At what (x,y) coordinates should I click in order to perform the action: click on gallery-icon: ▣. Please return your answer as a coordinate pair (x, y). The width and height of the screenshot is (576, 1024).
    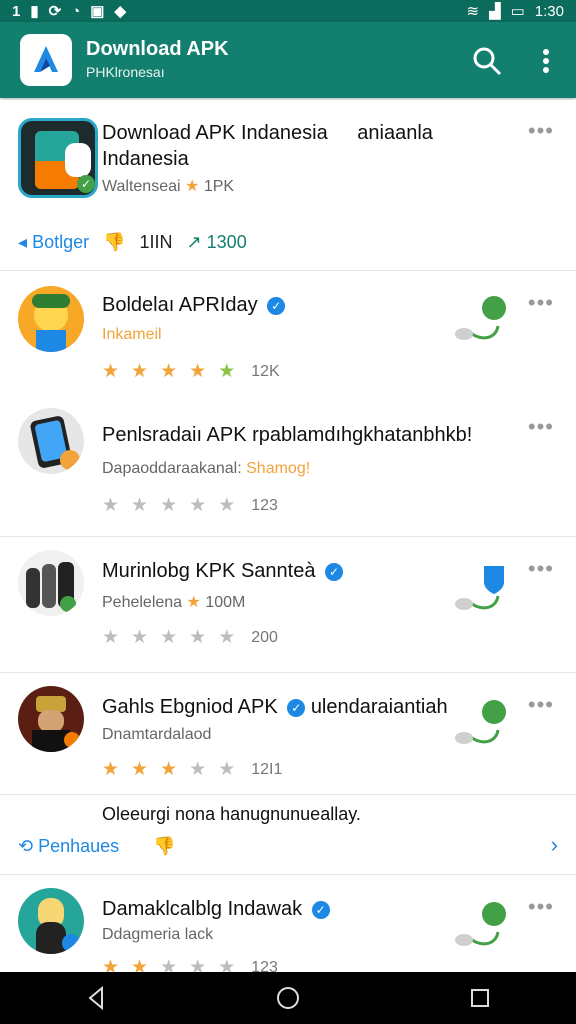
    Looking at the image, I should click on (97, 11).